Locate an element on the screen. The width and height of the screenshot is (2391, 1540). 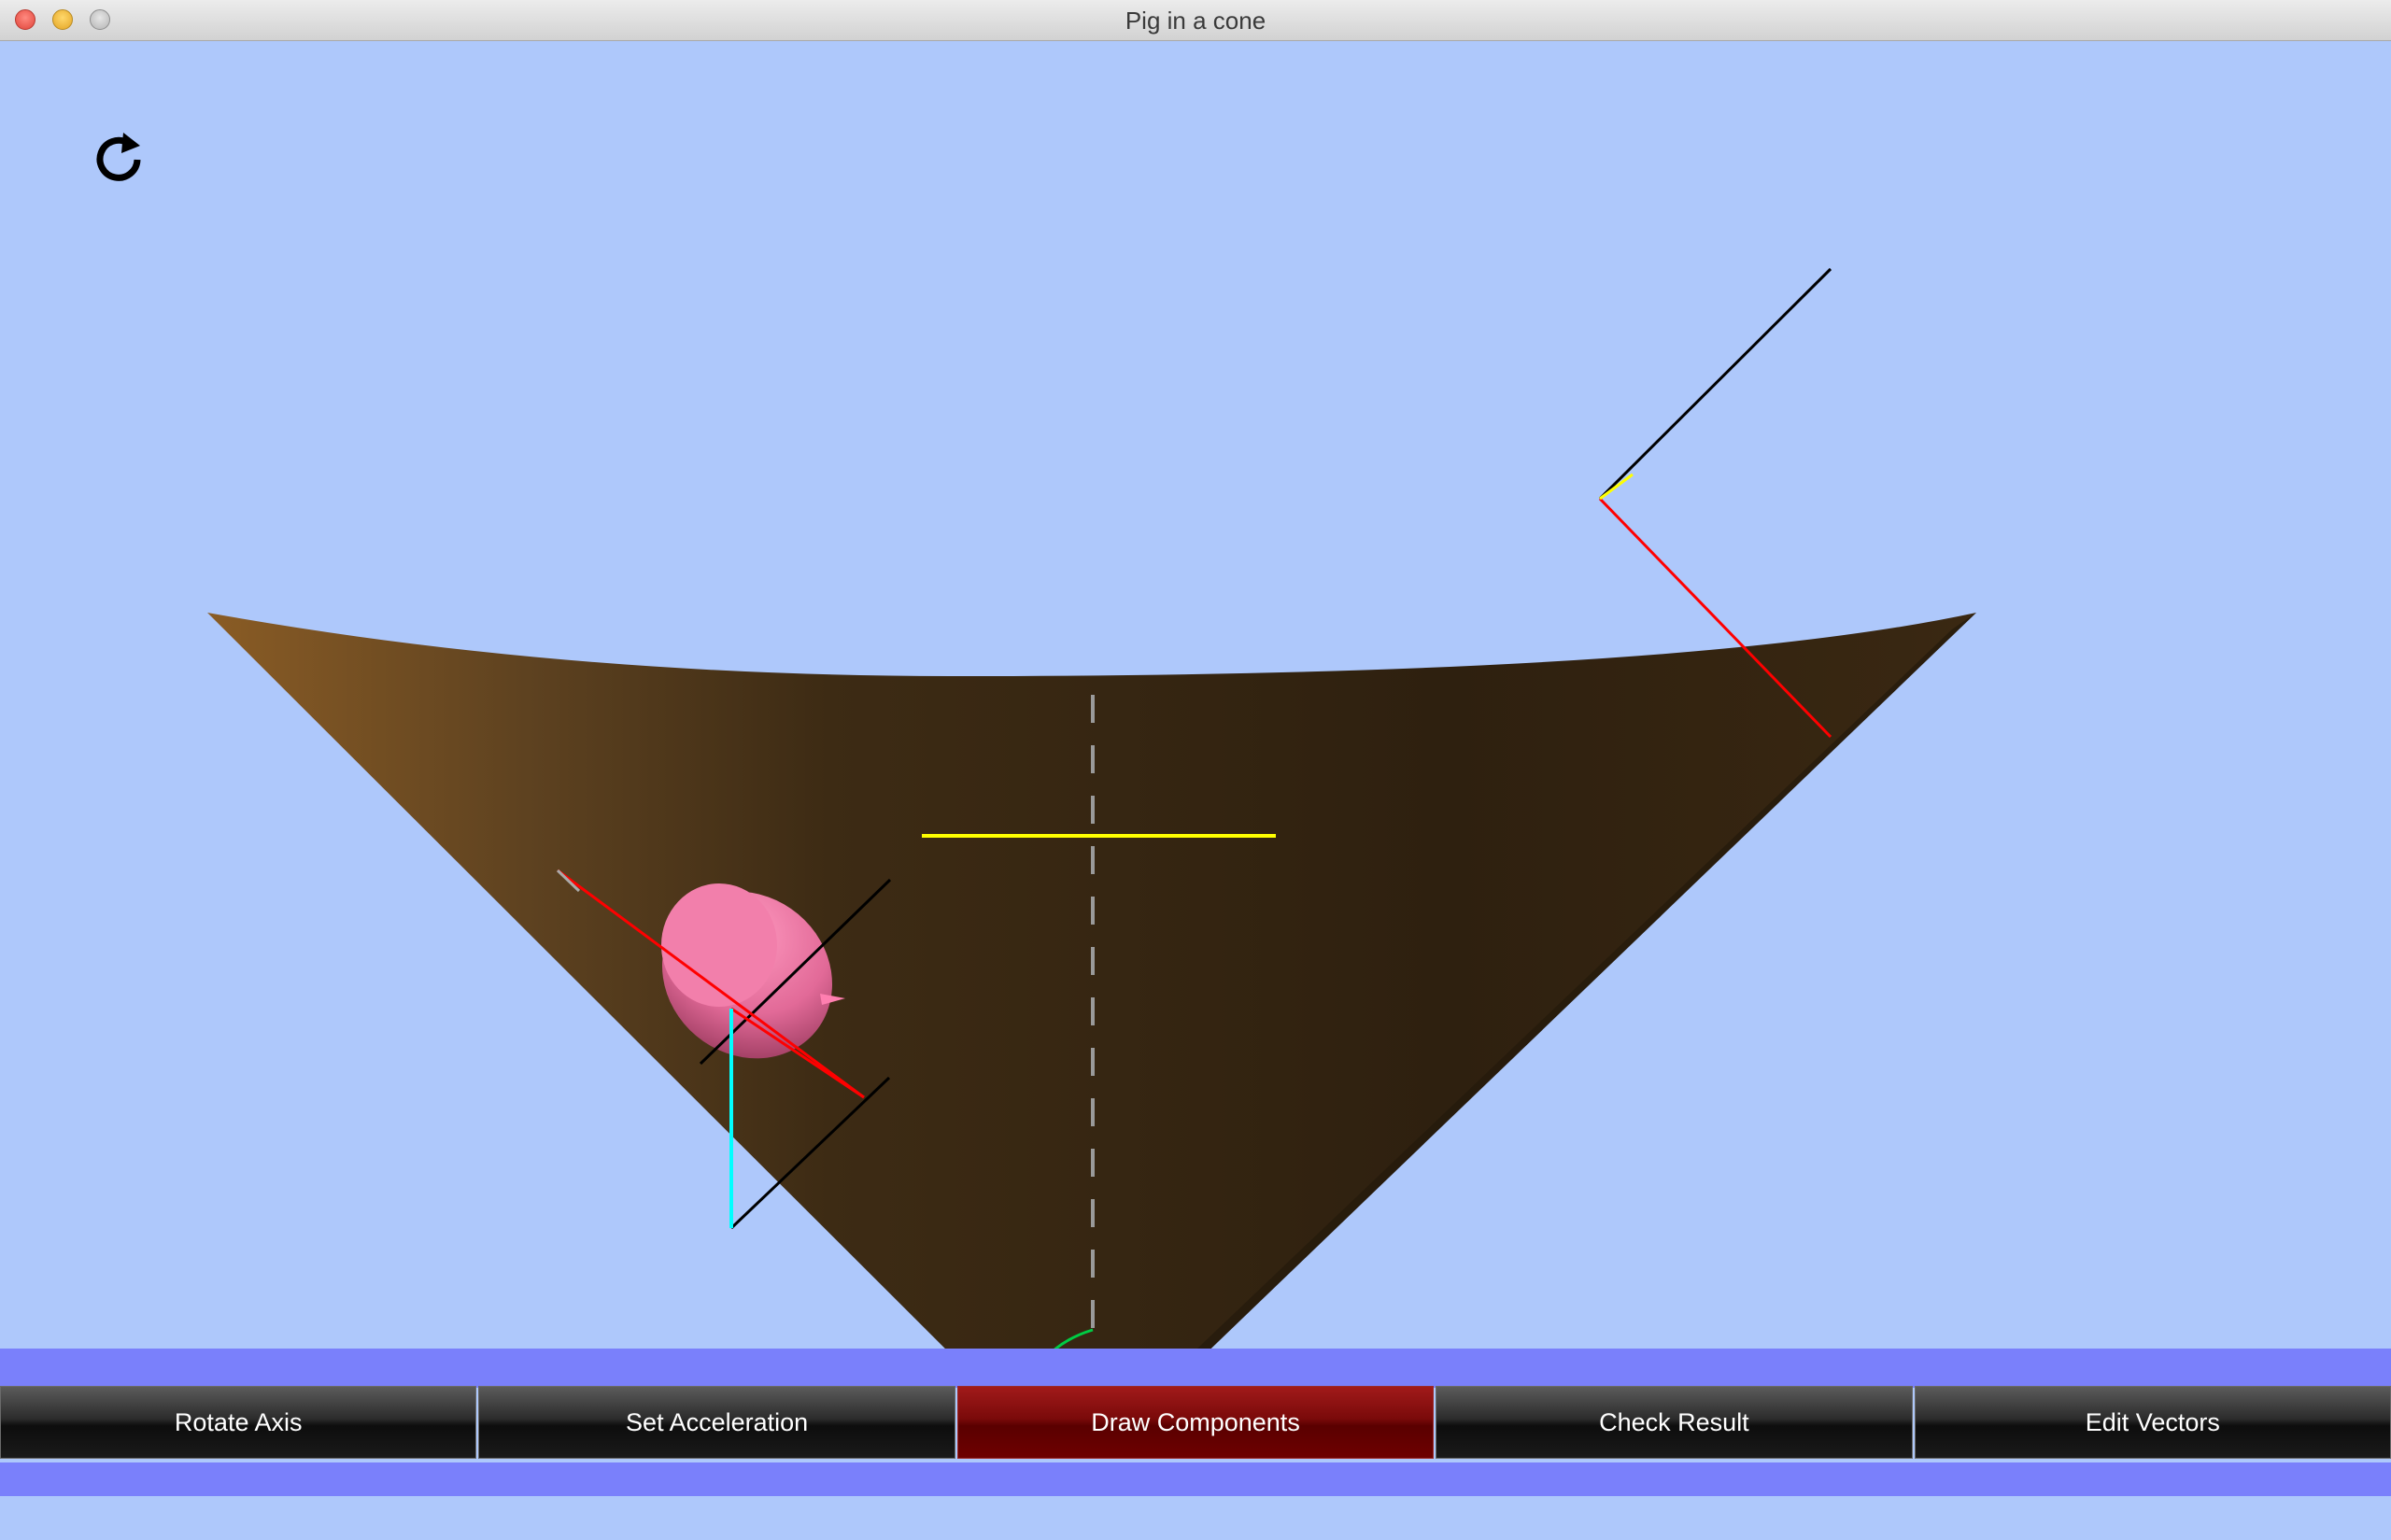
rotate-reset-icon is located at coordinates (119, 159).